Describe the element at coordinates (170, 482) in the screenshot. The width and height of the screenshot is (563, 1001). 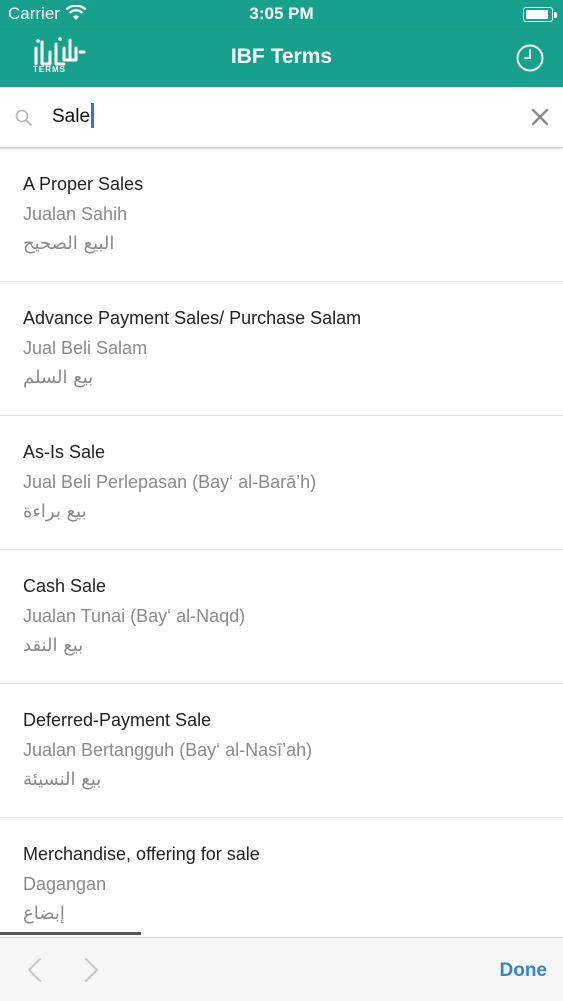
I see `term-malay: Jual Beli Perlepasan (Bay‘ al-Barā’h)` at that location.